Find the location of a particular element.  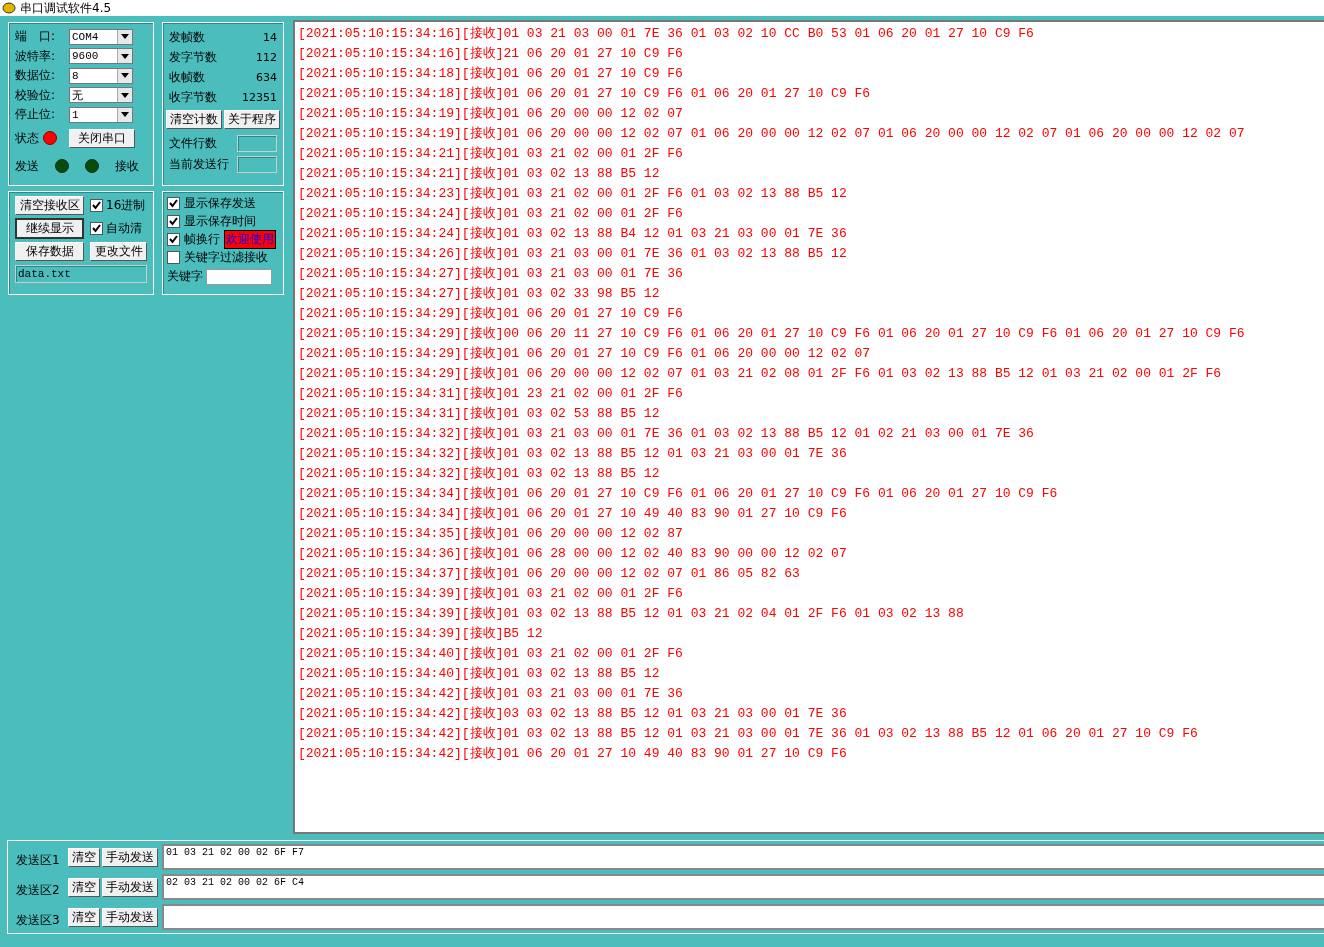

log-line: [2021:05:10:15:34:19][接收]01 06 20 00 00 12 02 07 is located at coordinates (491, 114).